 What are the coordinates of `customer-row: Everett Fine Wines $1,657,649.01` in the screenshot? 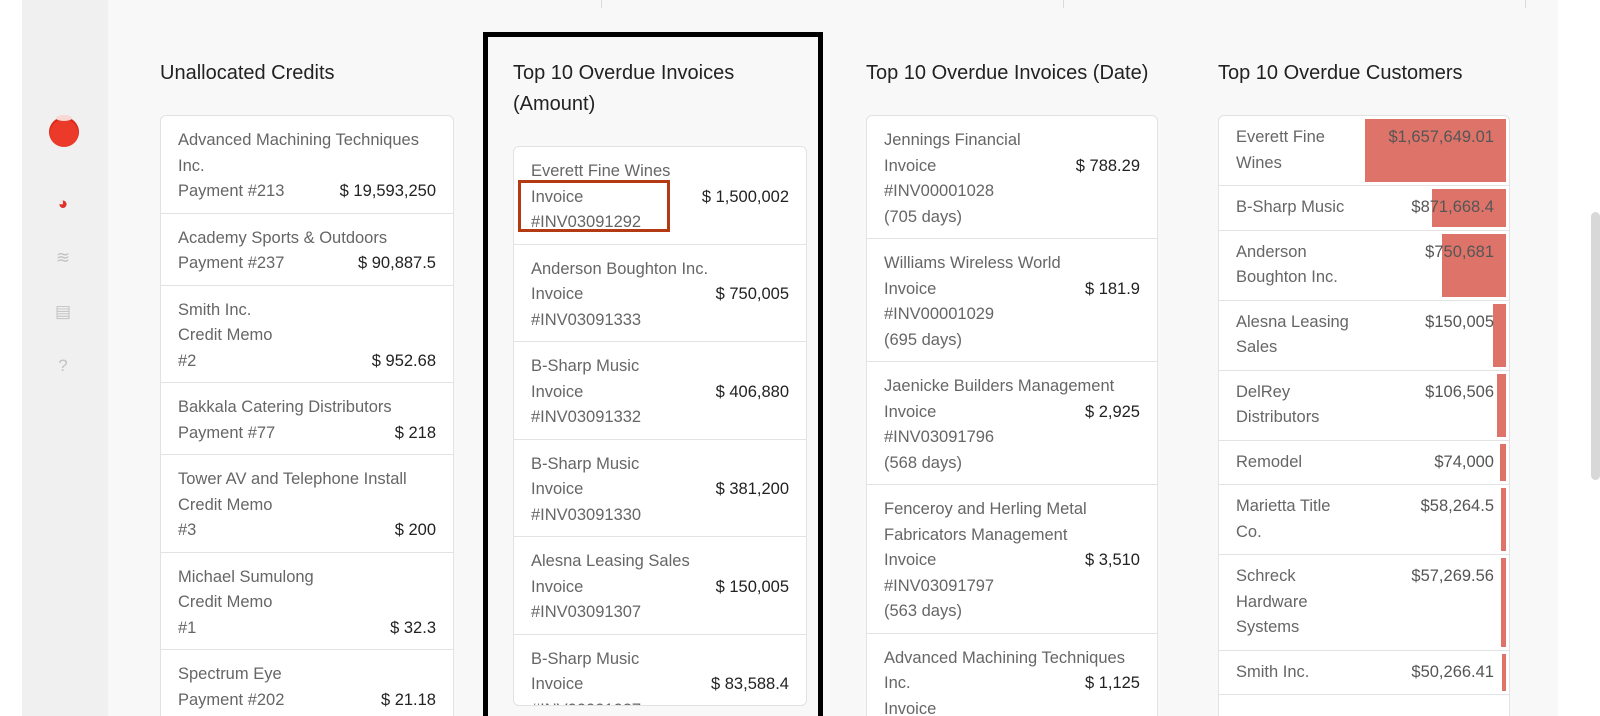 It's located at (1364, 151).